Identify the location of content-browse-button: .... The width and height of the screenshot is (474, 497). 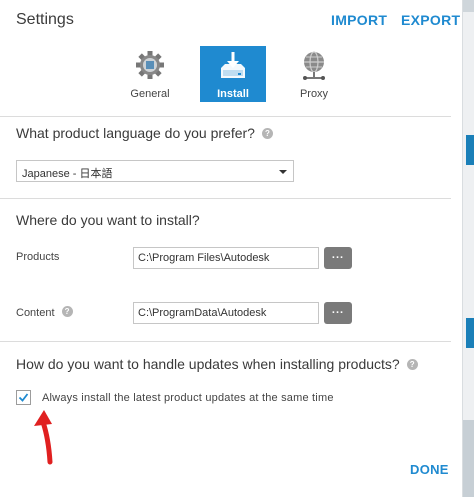
(338, 313).